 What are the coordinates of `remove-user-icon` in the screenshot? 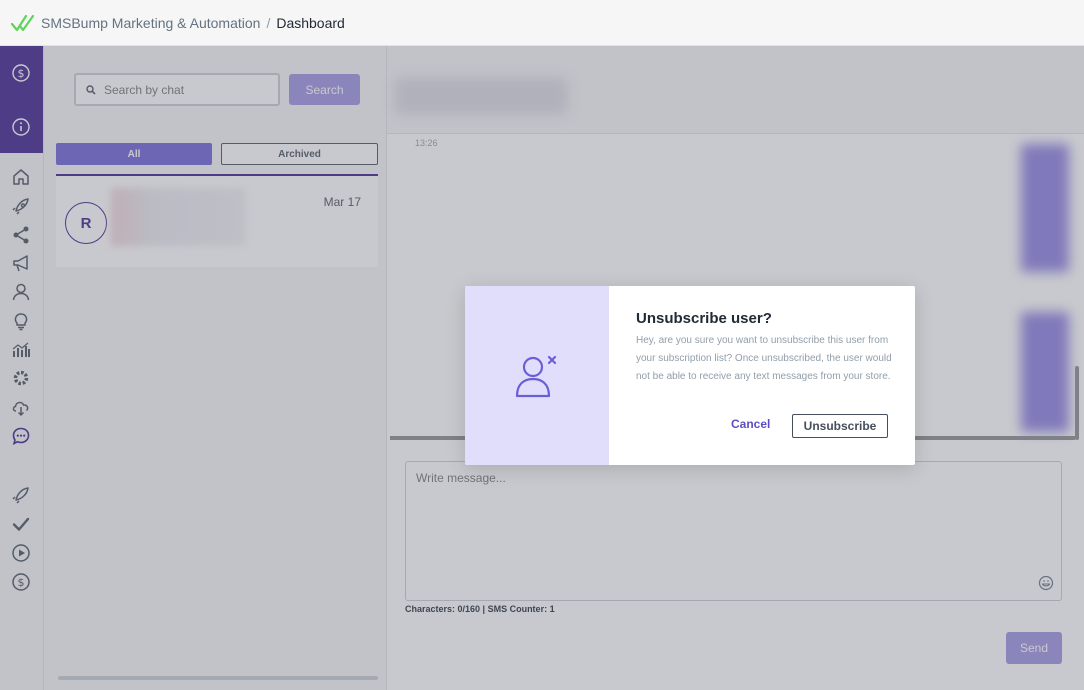 It's located at (536, 376).